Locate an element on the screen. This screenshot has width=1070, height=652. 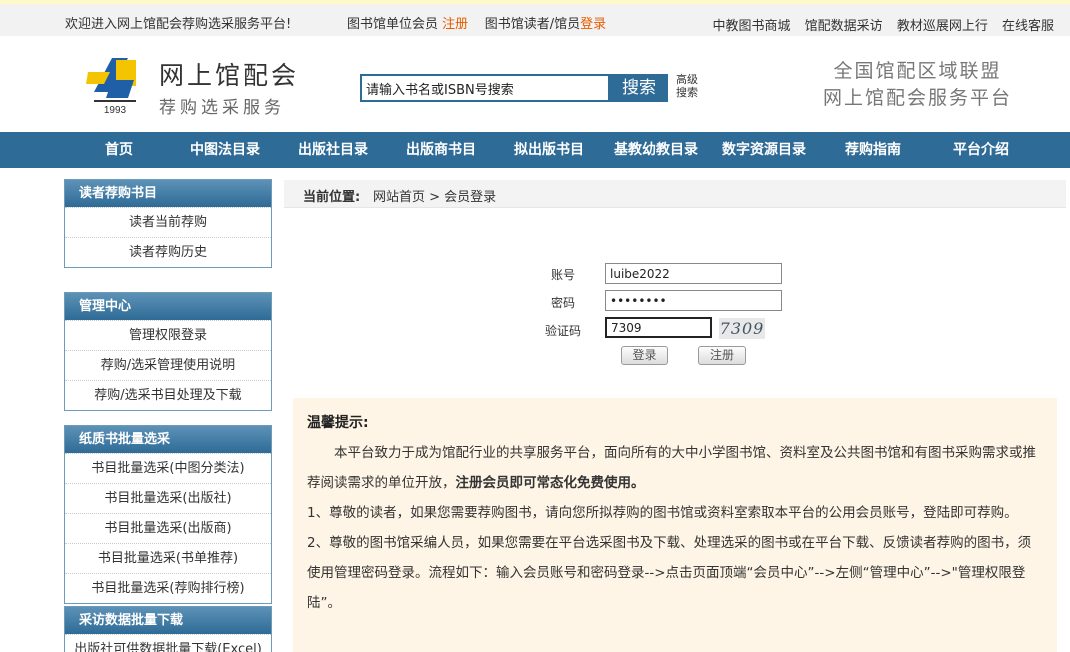
site-name: 网上馆配会 is located at coordinates (229, 75).